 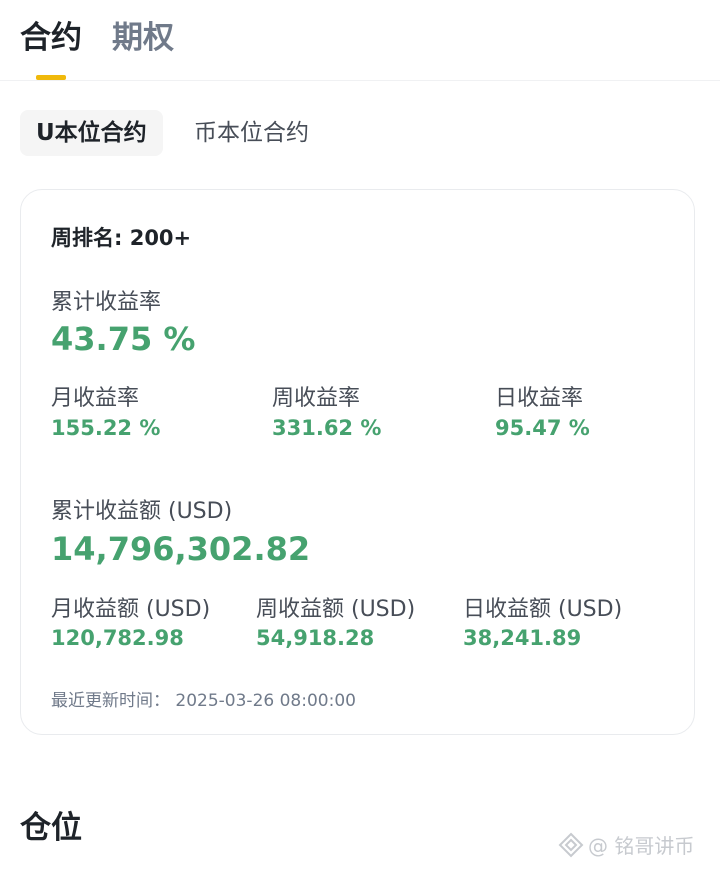 I want to click on top-tab-bar: 合约 期权, so click(x=360, y=40).